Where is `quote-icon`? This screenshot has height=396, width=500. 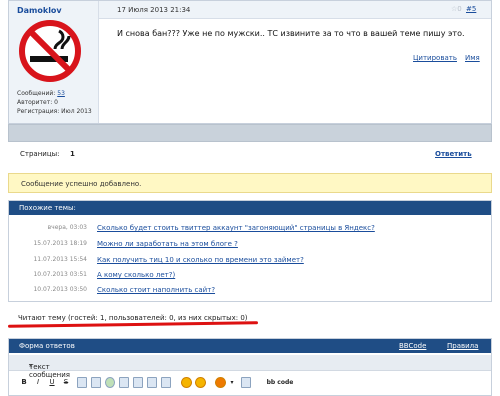 quote-icon is located at coordinates (82, 382).